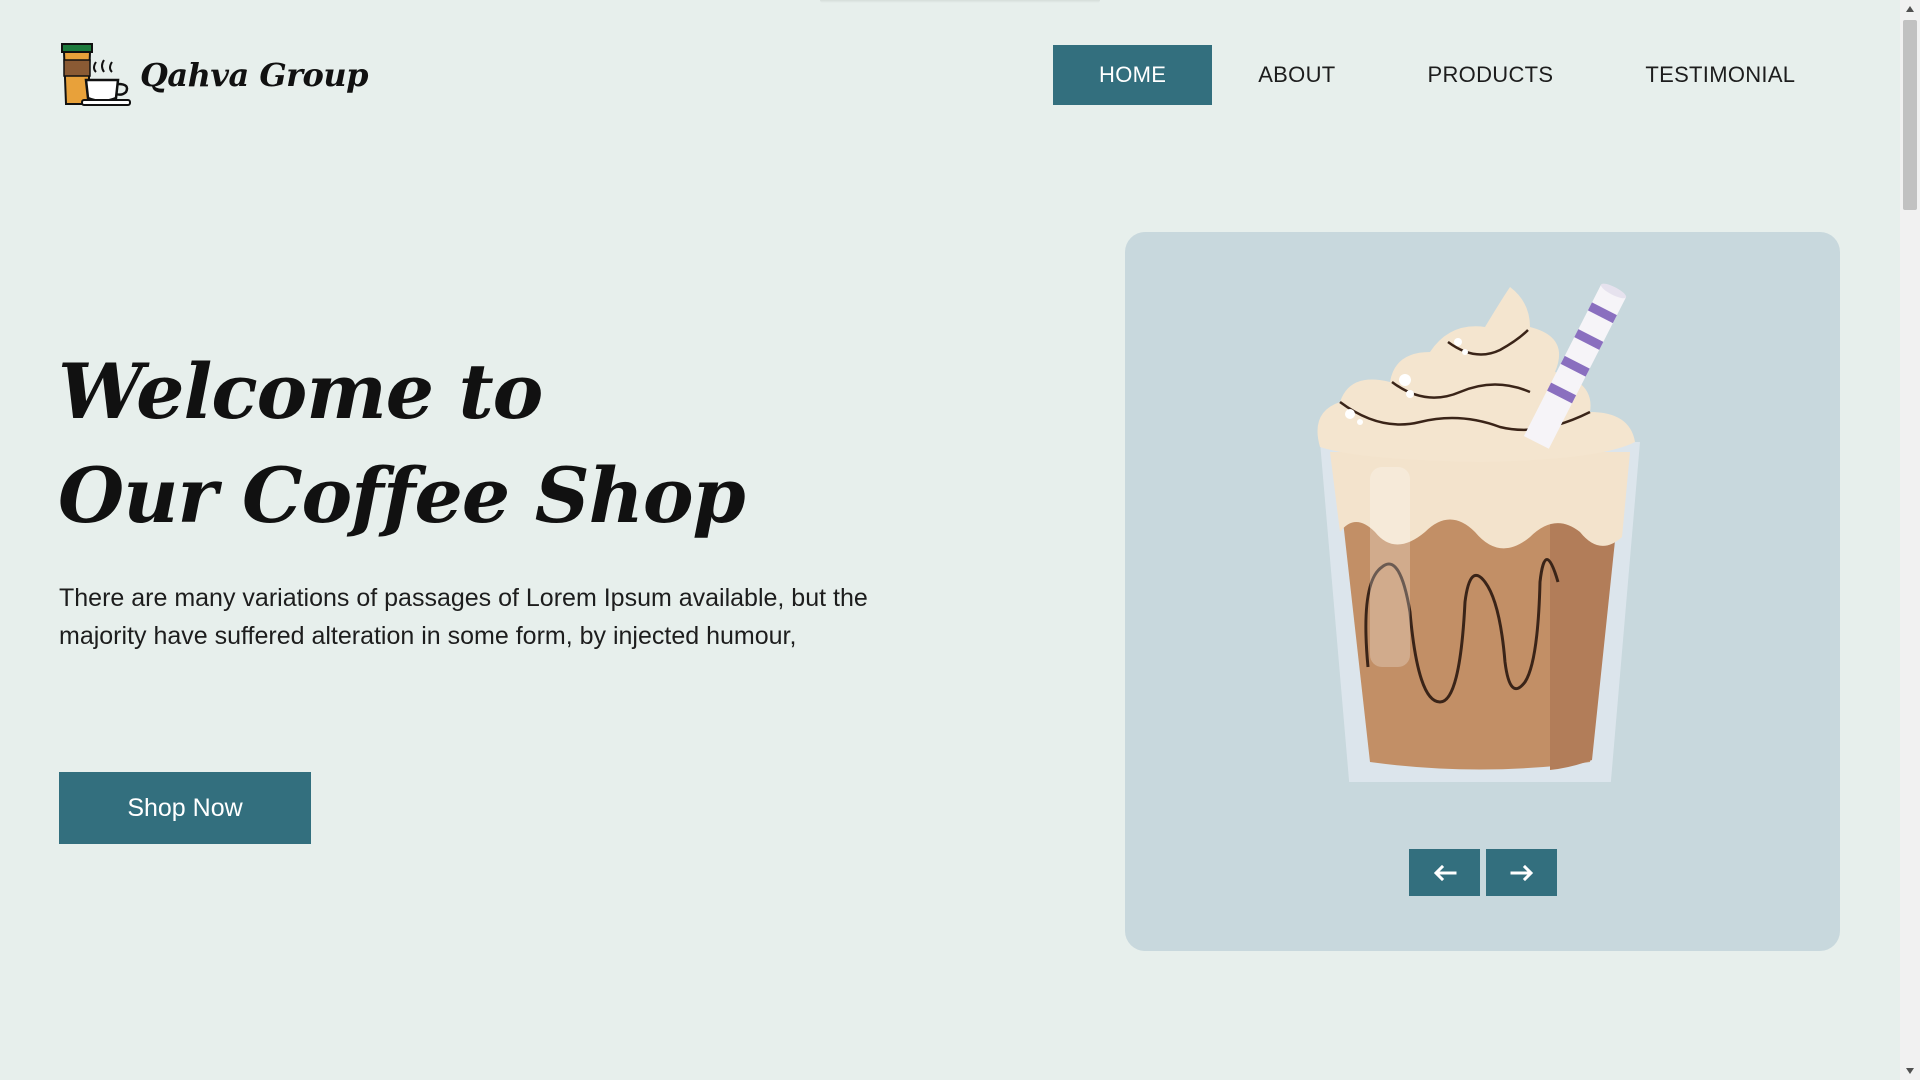 The image size is (1920, 1080). Describe the element at coordinates (1720, 75) in the screenshot. I see `nav-item-testimonial: TESTIMONIAL` at that location.